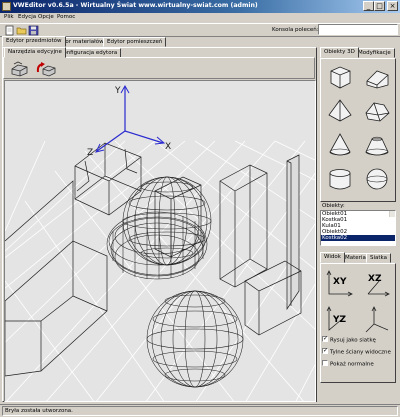 Image resolution: width=400 pixels, height=417 pixels. I want to click on app-icon, so click(6, 6).